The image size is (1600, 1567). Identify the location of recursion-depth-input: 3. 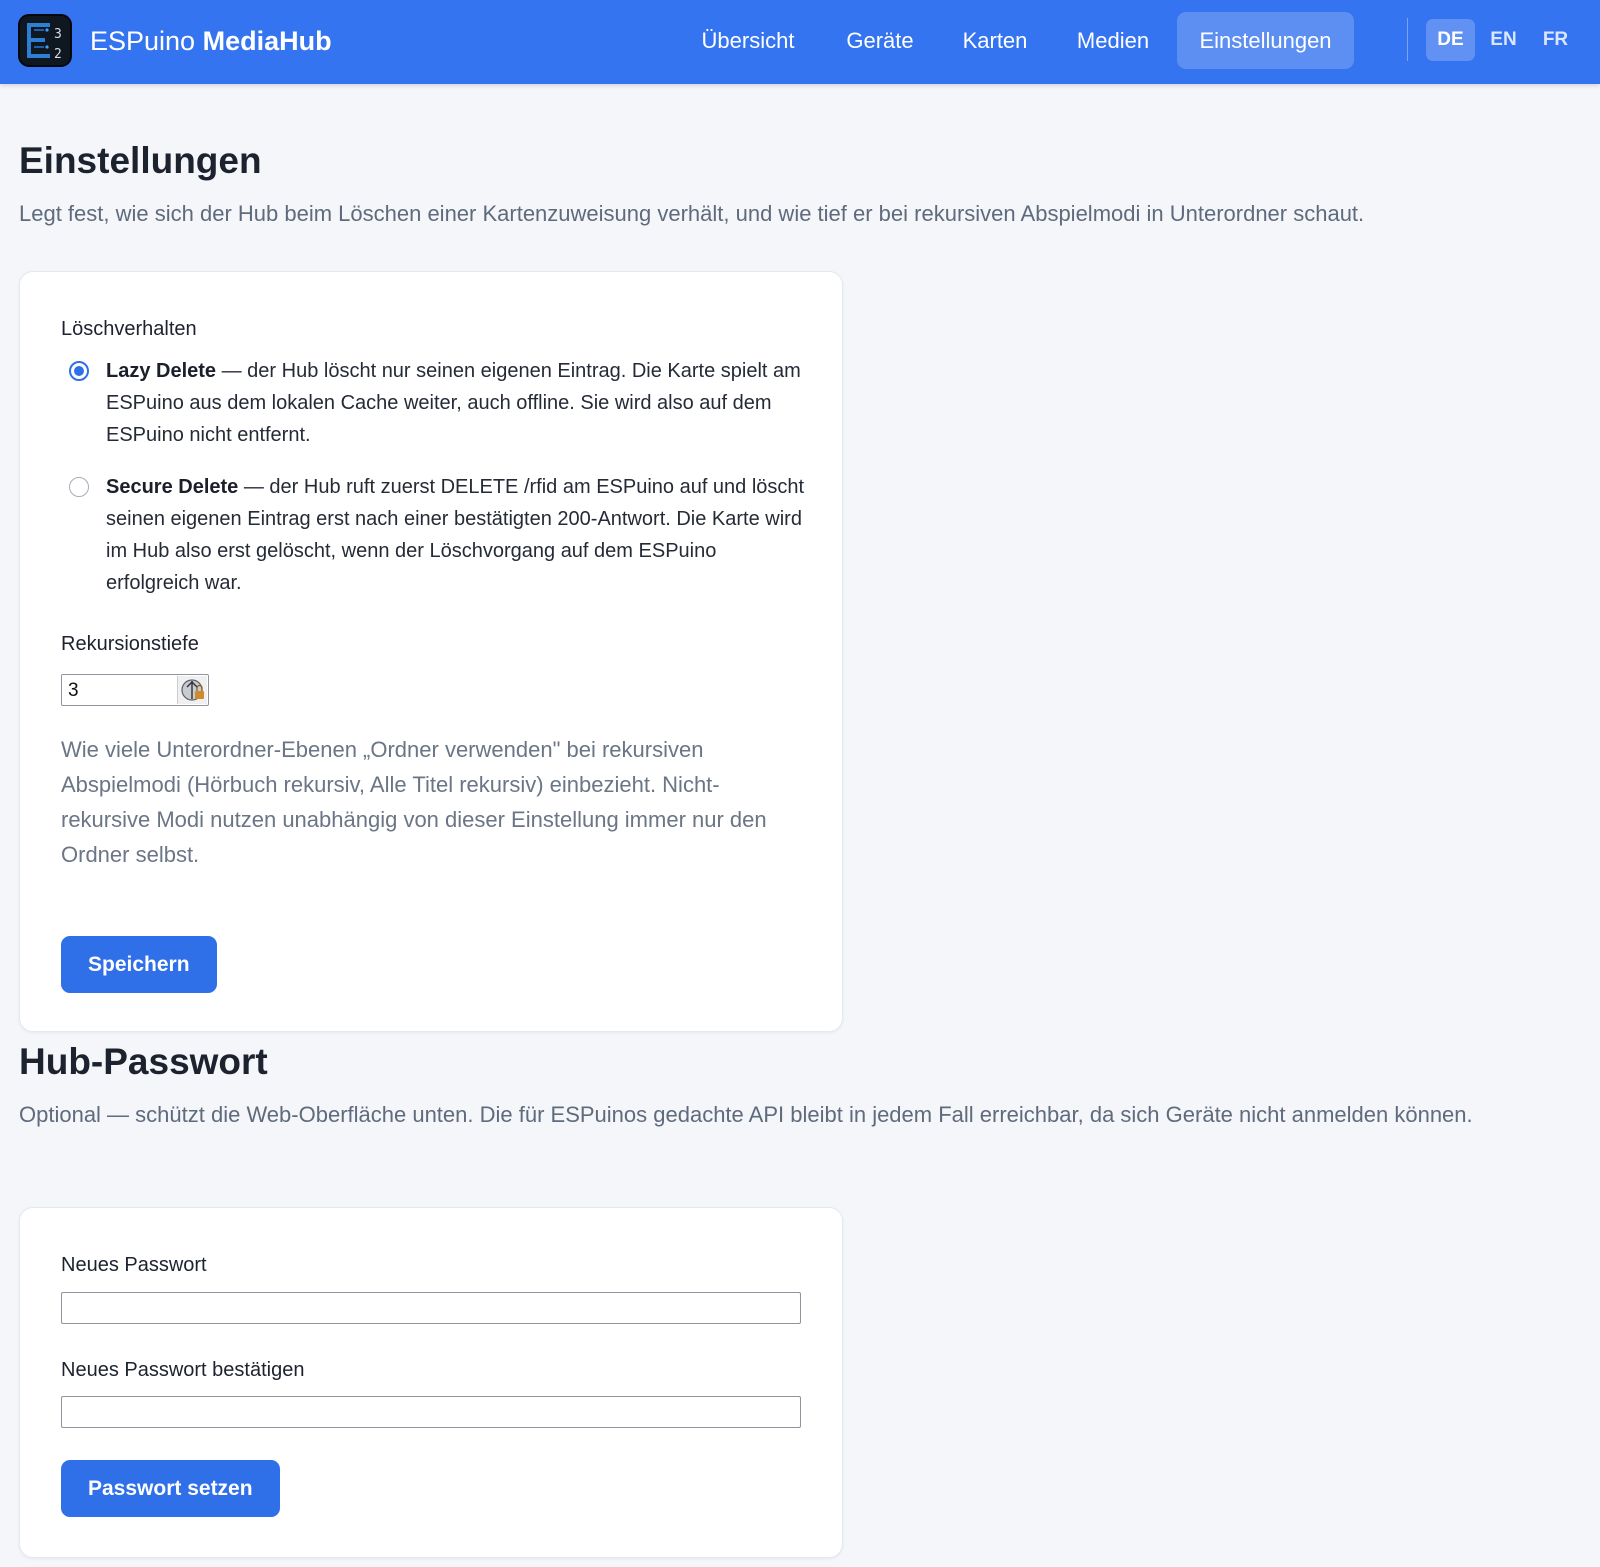
(135, 690).